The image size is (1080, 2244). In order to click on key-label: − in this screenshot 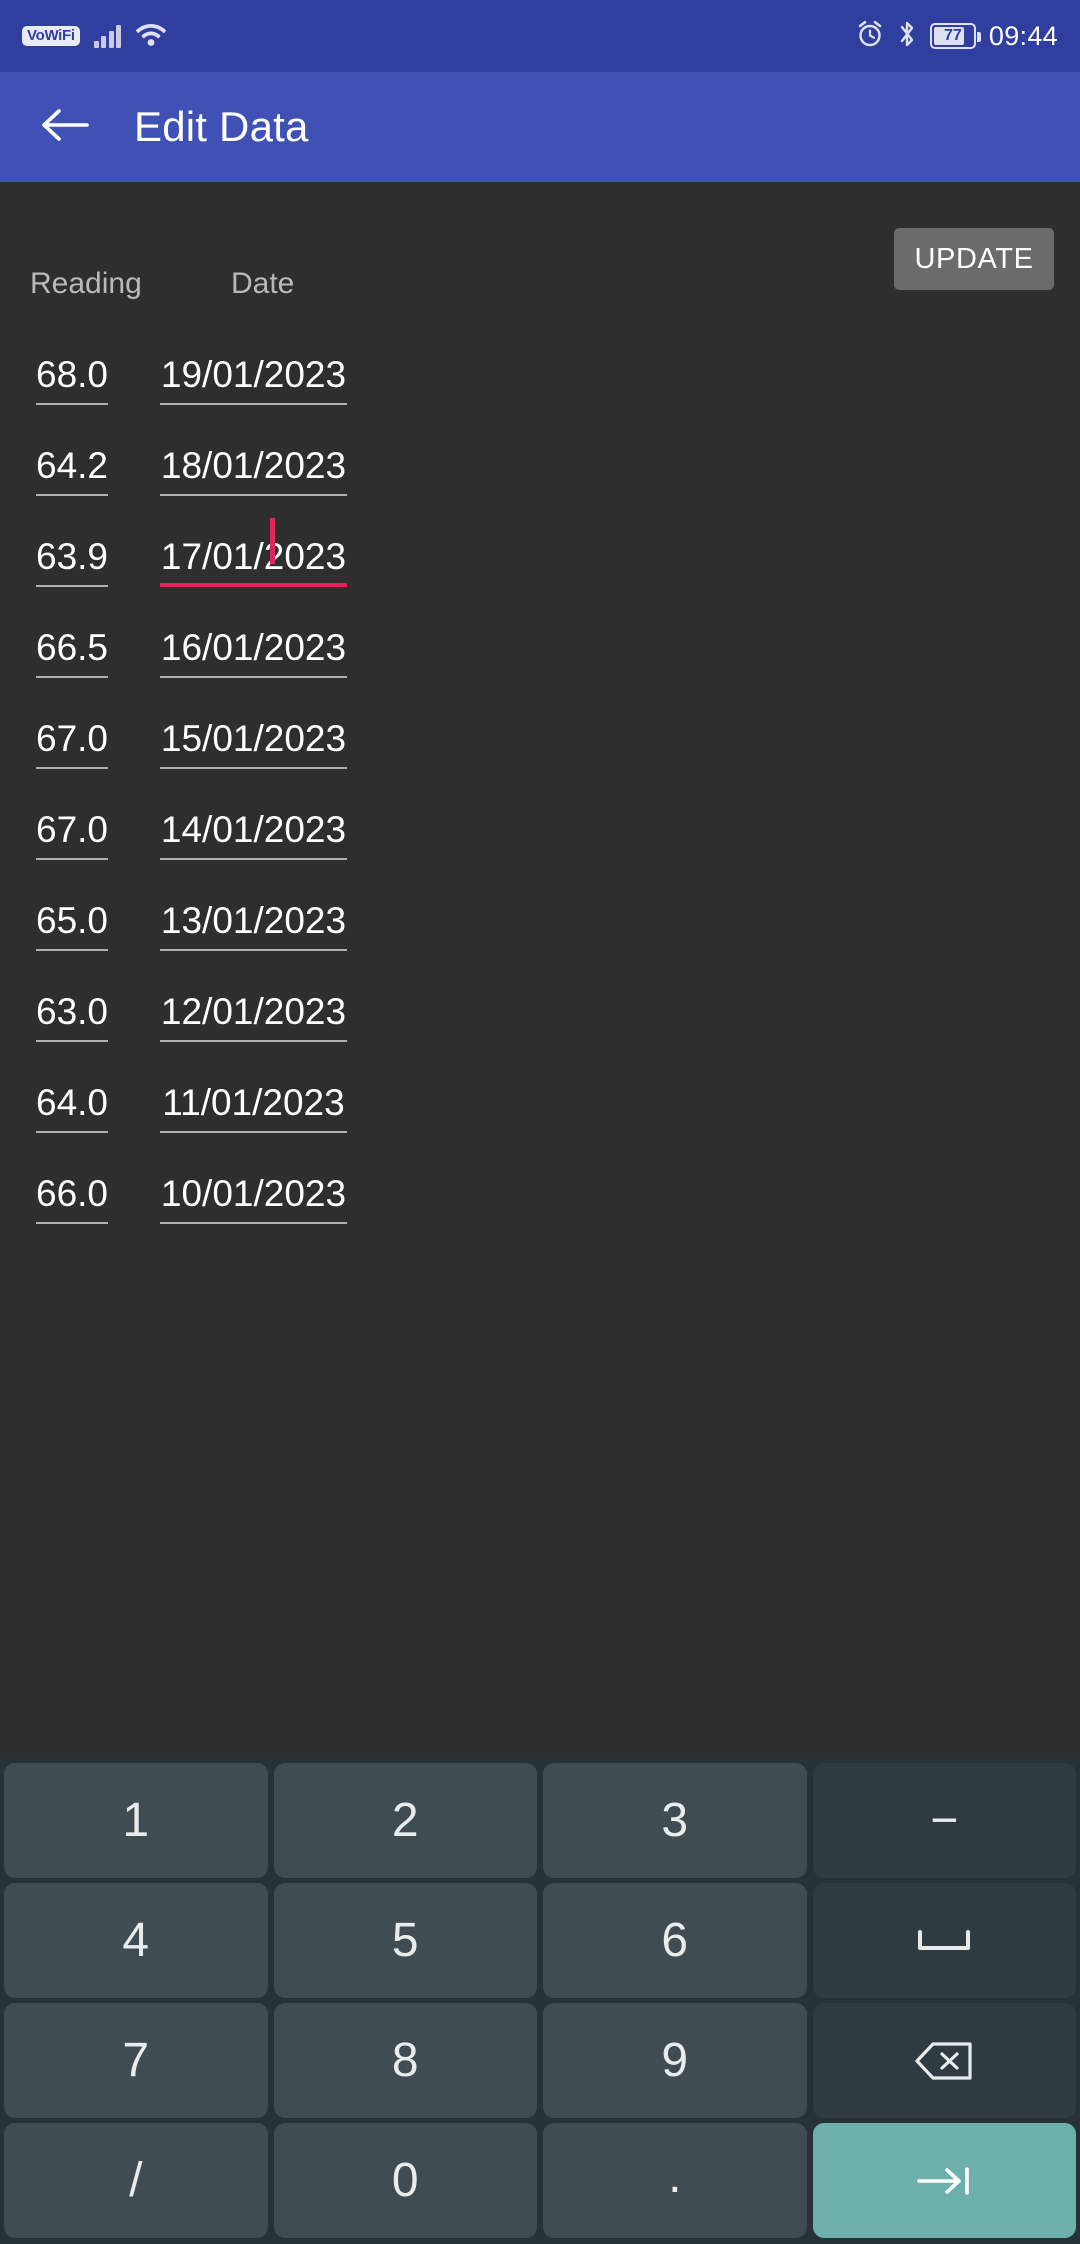, I will do `click(944, 1820)`.